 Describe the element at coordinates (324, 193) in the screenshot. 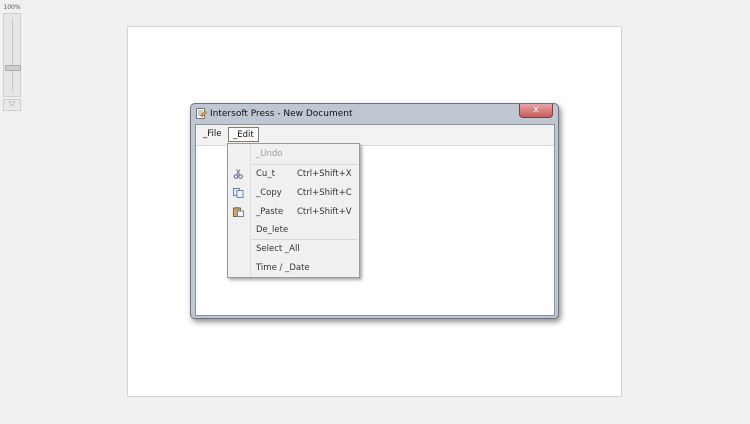

I see `menu-item-shortcut: Ctrl+Shift+C` at that location.